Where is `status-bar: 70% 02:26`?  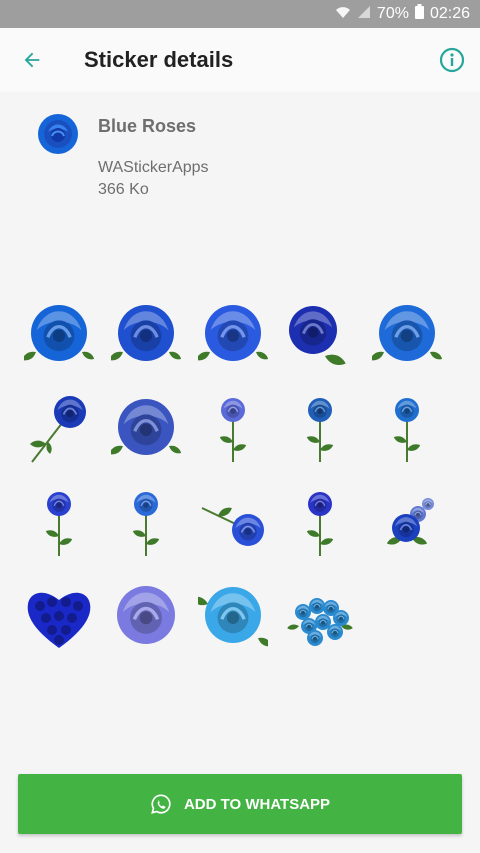 status-bar: 70% 02:26 is located at coordinates (240, 14).